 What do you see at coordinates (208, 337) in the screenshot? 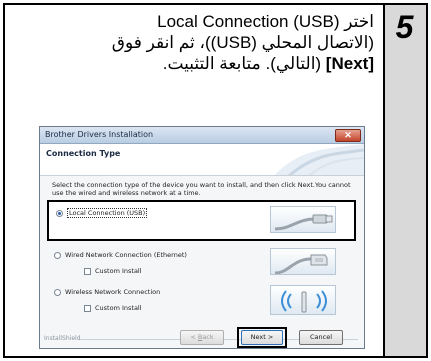
I see `back-button-rest: ack` at bounding box center [208, 337].